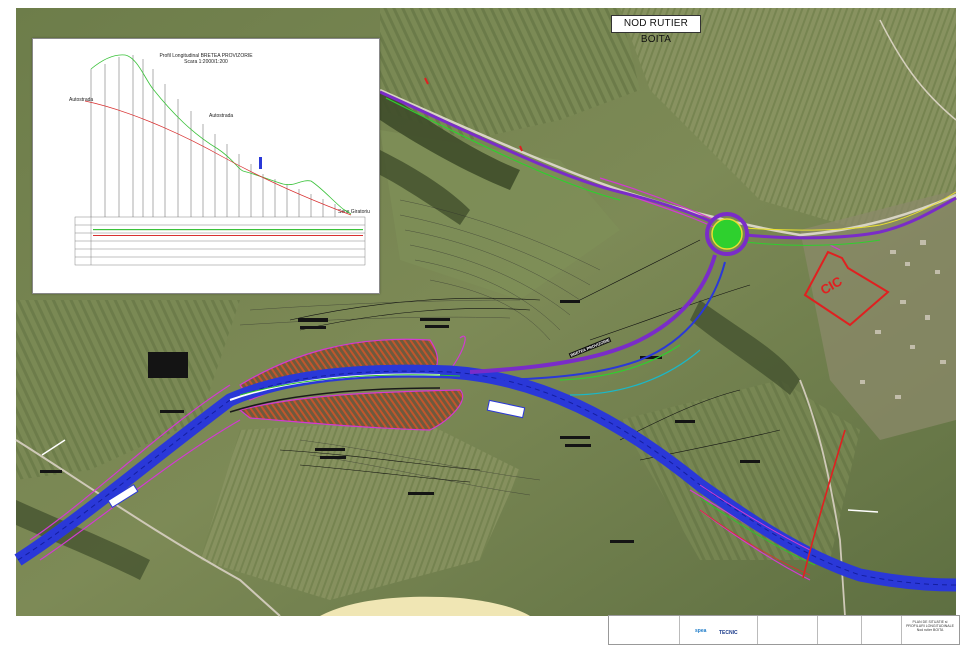  What do you see at coordinates (727, 234) in the screenshot?
I see `roundabout` at bounding box center [727, 234].